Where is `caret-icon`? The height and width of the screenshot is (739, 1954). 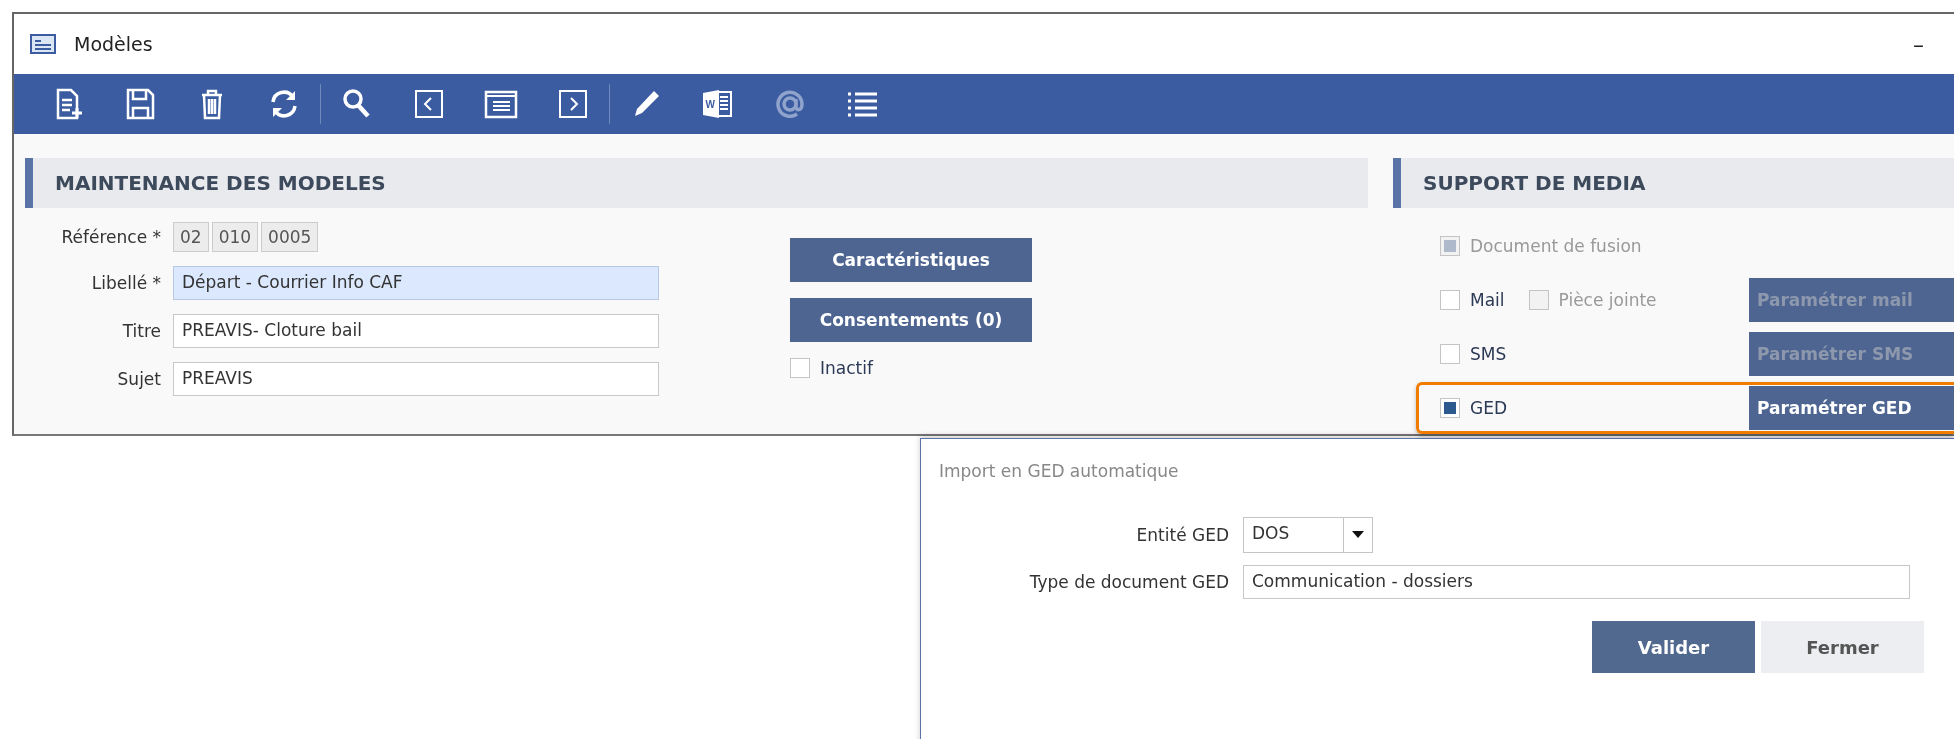
caret-icon is located at coordinates (1358, 535).